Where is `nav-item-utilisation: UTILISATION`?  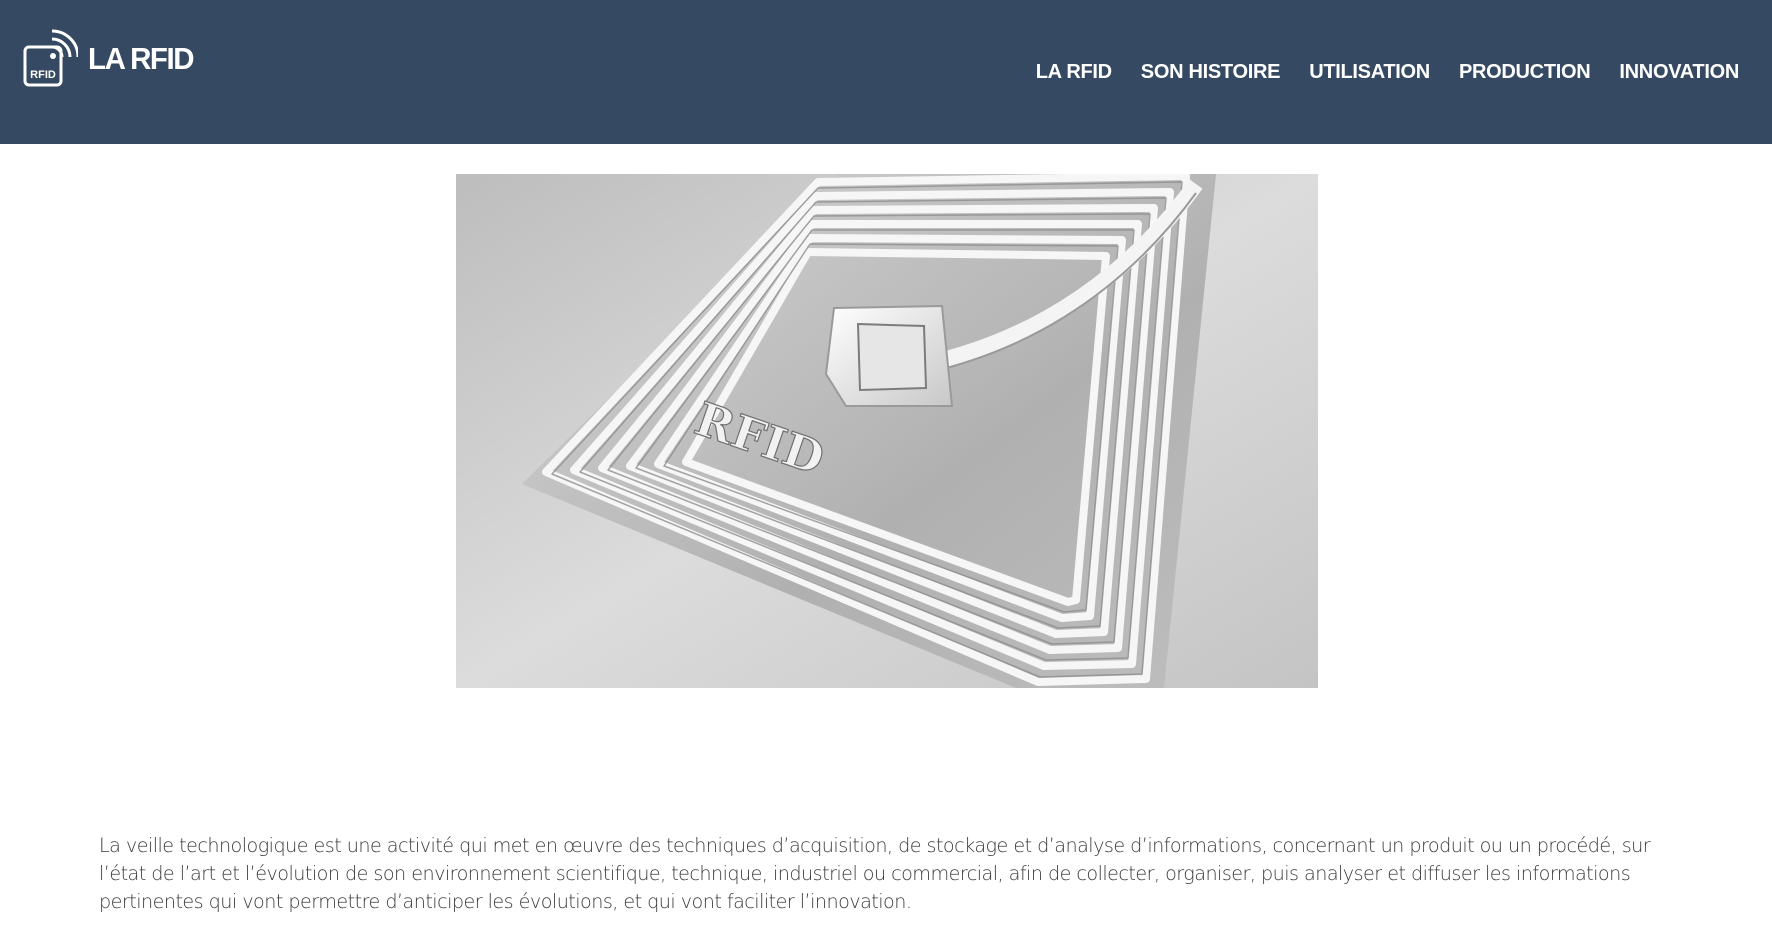 nav-item-utilisation: UTILISATION is located at coordinates (1369, 72).